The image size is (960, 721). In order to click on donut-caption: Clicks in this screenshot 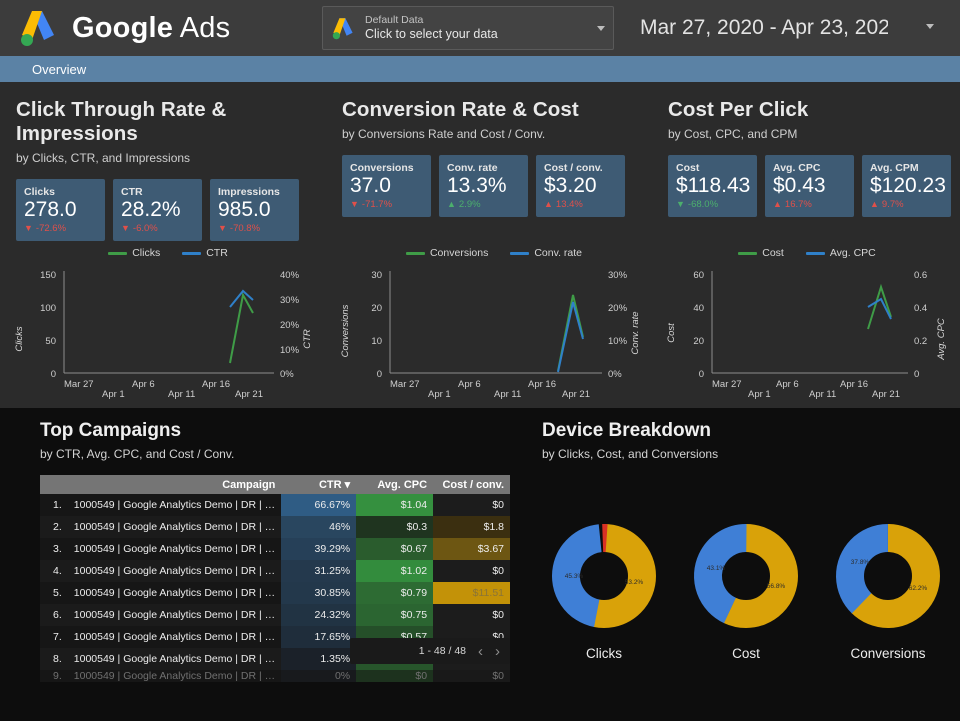, I will do `click(604, 653)`.